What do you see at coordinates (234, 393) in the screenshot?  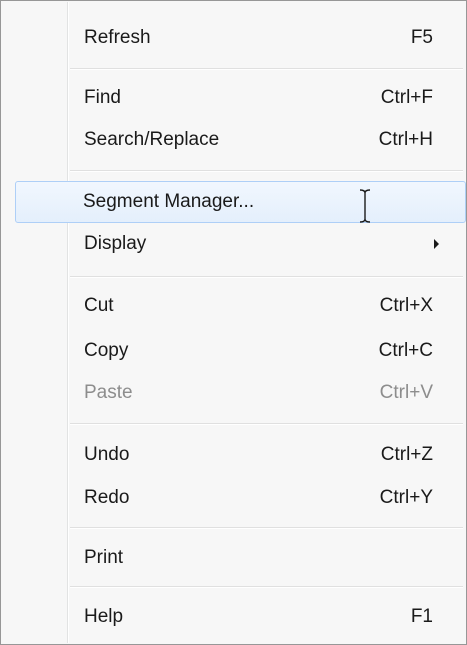 I see `menu-item-paste: Paste Ctrl+V` at bounding box center [234, 393].